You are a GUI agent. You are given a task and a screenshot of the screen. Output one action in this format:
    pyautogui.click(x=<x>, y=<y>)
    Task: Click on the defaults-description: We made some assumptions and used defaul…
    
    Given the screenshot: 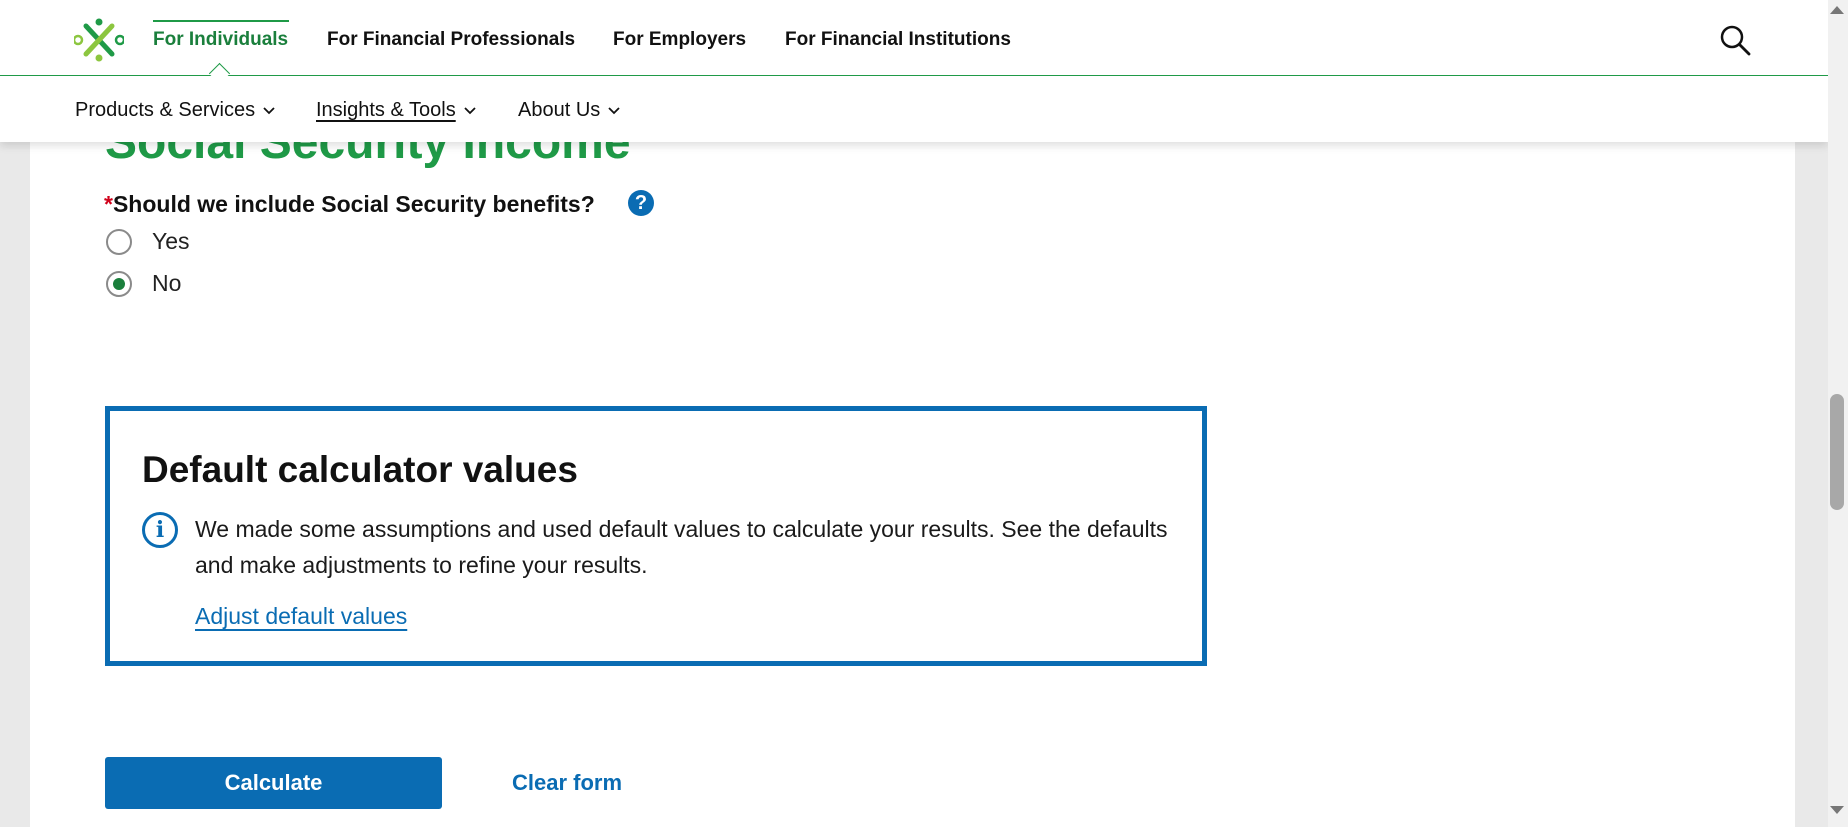 What is the action you would take?
    pyautogui.click(x=681, y=547)
    